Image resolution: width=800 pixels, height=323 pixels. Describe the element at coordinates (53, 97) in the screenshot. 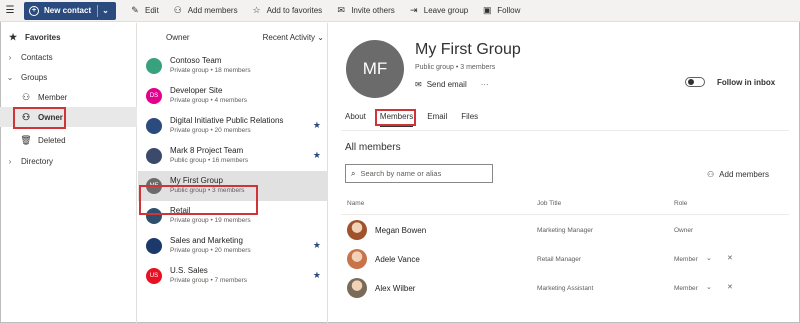

I see `nav-member-label: Member` at that location.